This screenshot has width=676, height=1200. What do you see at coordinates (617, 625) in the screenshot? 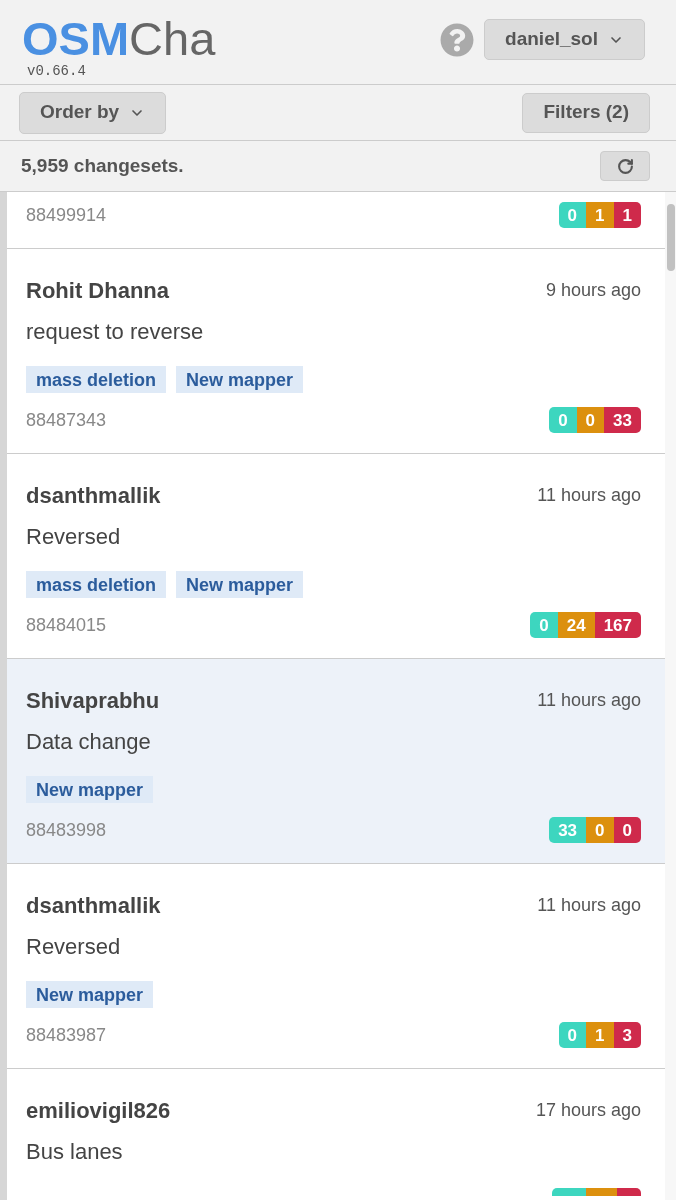
I see `deleted-count: 167` at bounding box center [617, 625].